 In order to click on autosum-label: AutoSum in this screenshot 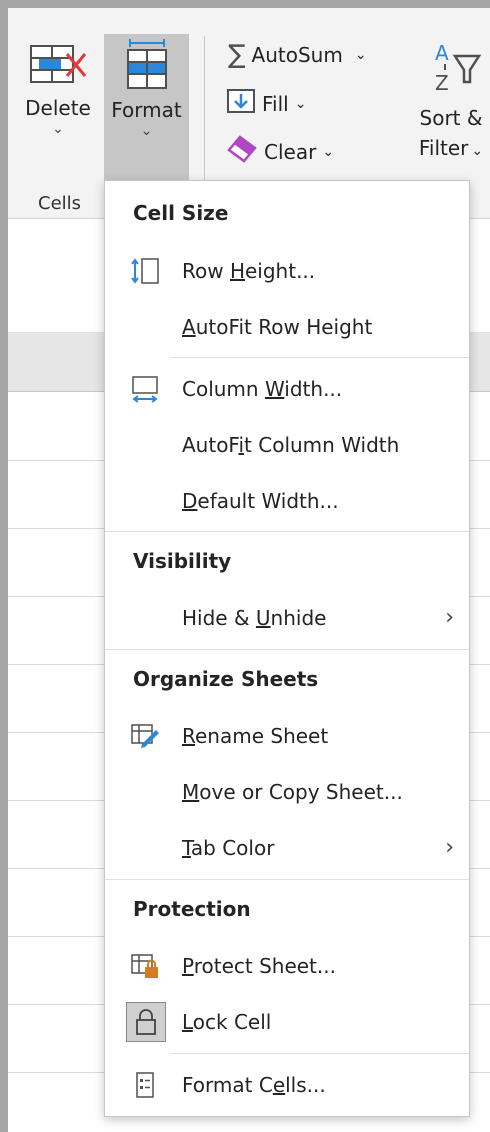, I will do `click(297, 55)`.